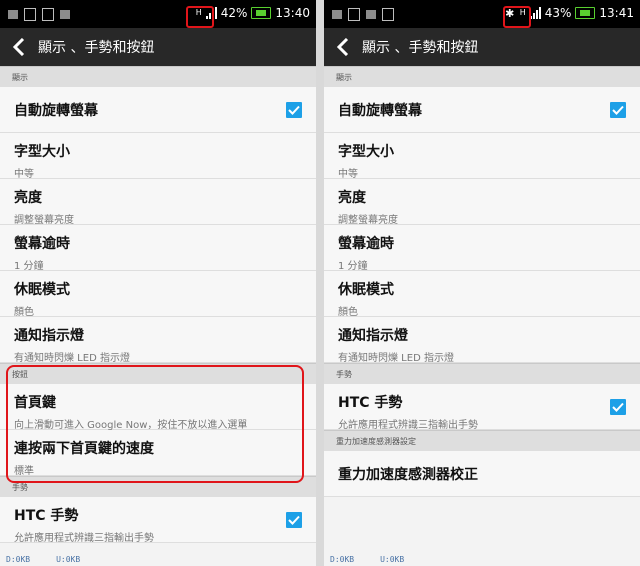 This screenshot has height=566, width=640. Describe the element at coordinates (292, 13) in the screenshot. I see `clock: 13:40` at that location.